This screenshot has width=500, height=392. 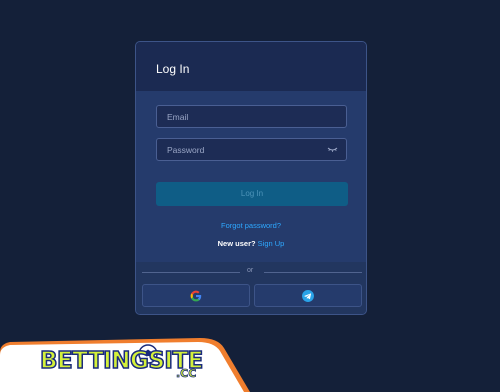 I want to click on social-login-area: or, so click(x=251, y=288).